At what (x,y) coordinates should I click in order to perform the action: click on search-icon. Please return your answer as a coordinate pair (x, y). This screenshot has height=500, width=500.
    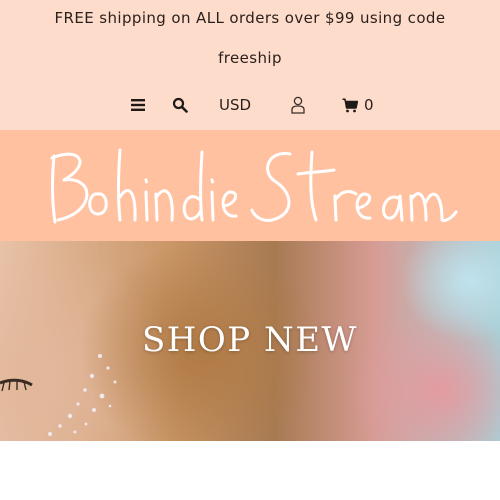
    Looking at the image, I should click on (180, 105).